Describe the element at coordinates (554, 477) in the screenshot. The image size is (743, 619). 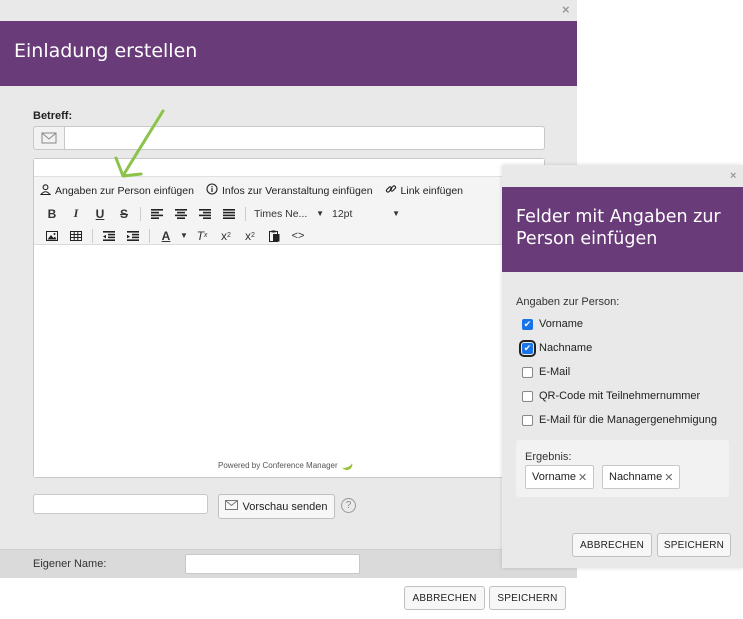
I see `tag-label: Vorname` at that location.